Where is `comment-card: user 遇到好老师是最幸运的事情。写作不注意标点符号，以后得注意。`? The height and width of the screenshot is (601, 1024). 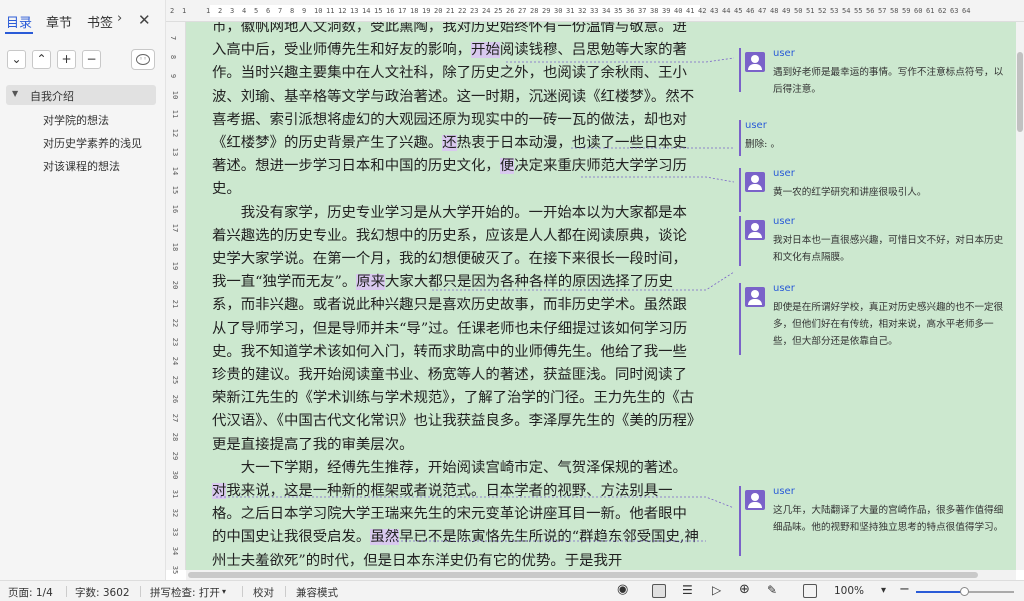 comment-card: user 遇到好老师是最幸运的事情。写作不注意标点符号，以后得注意。 is located at coordinates (873, 71).